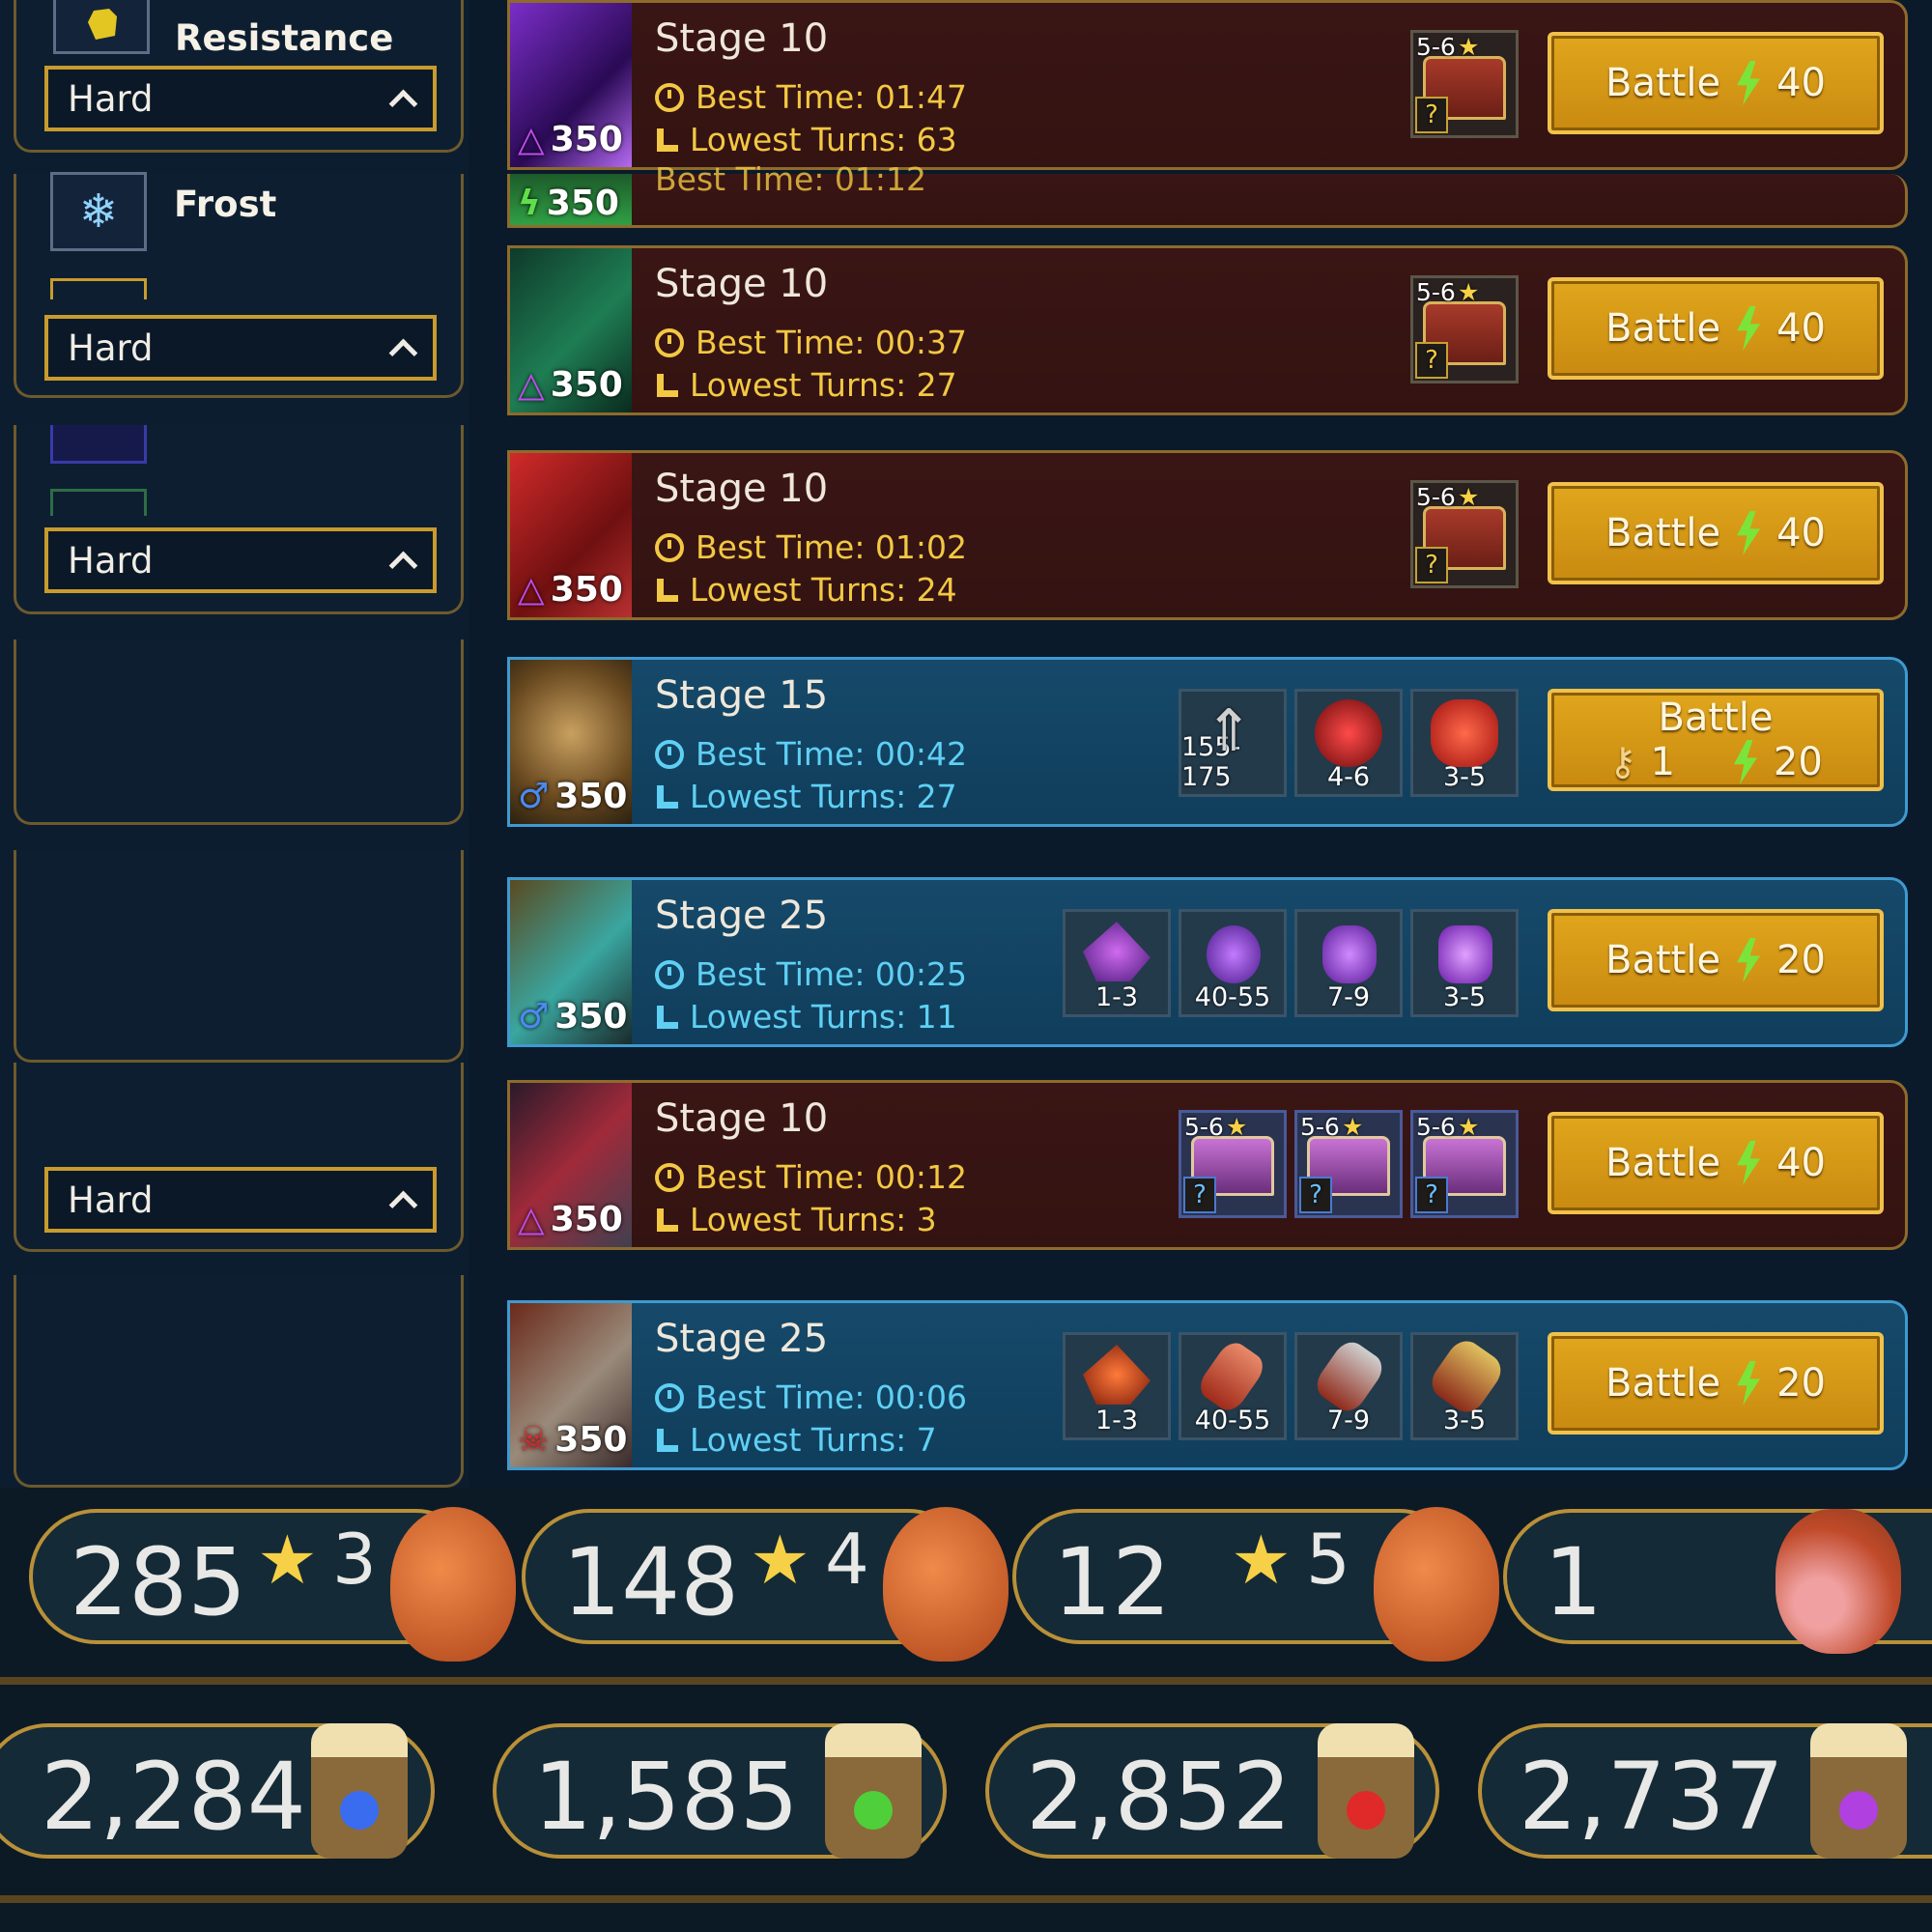 The height and width of the screenshot is (1932, 1932). Describe the element at coordinates (1212, 1791) in the screenshot. I see `potion-counter: 2,852` at that location.